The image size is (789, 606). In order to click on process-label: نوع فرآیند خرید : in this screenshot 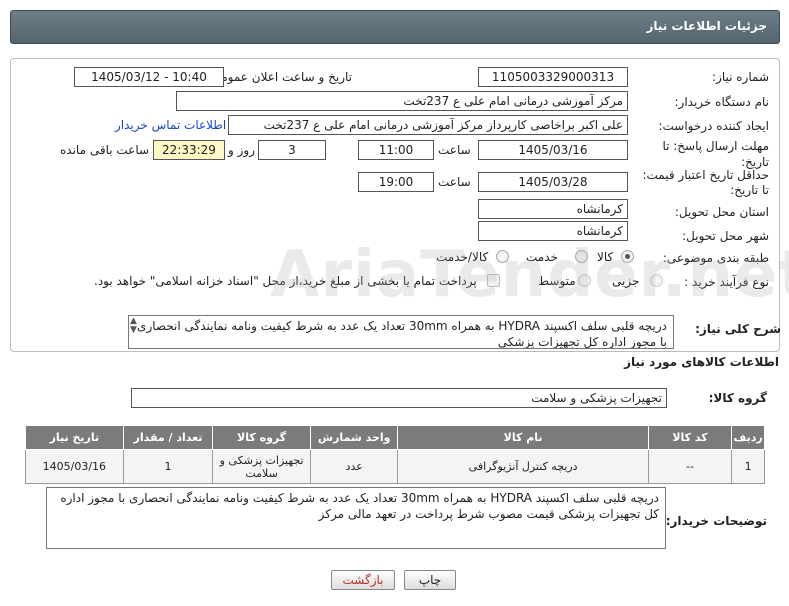, I will do `click(726, 282)`.